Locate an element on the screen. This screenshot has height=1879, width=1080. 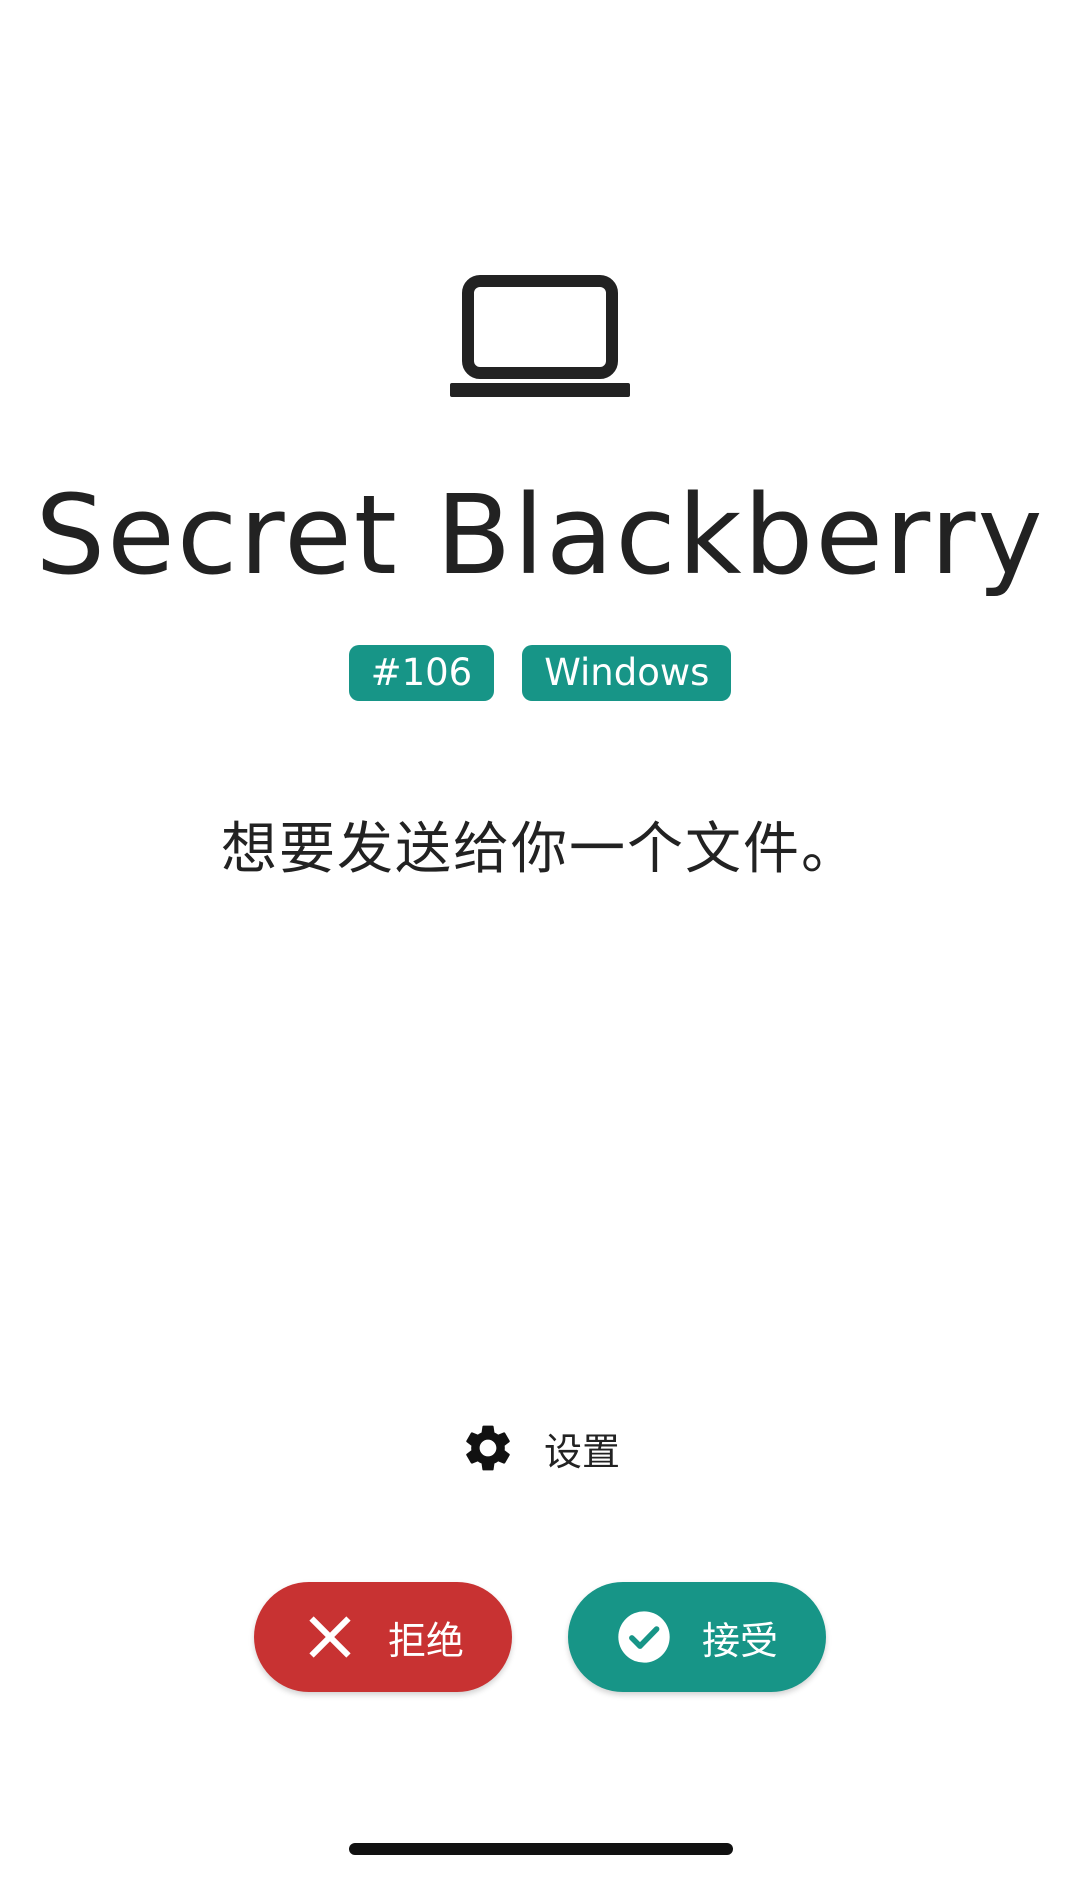
reject-label: 拒绝 is located at coordinates (425, 1640).